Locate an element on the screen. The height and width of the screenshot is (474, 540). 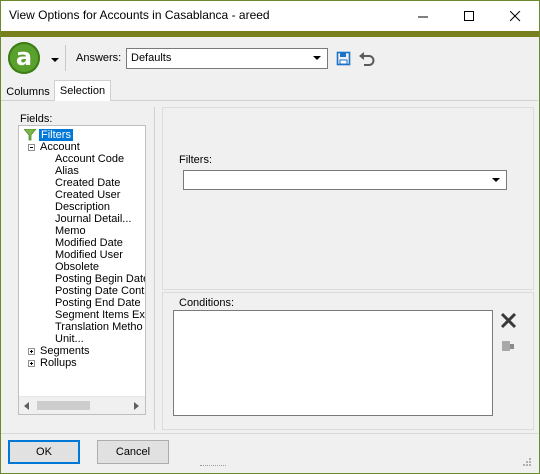
scroll-left-icon is located at coordinates (27, 406).